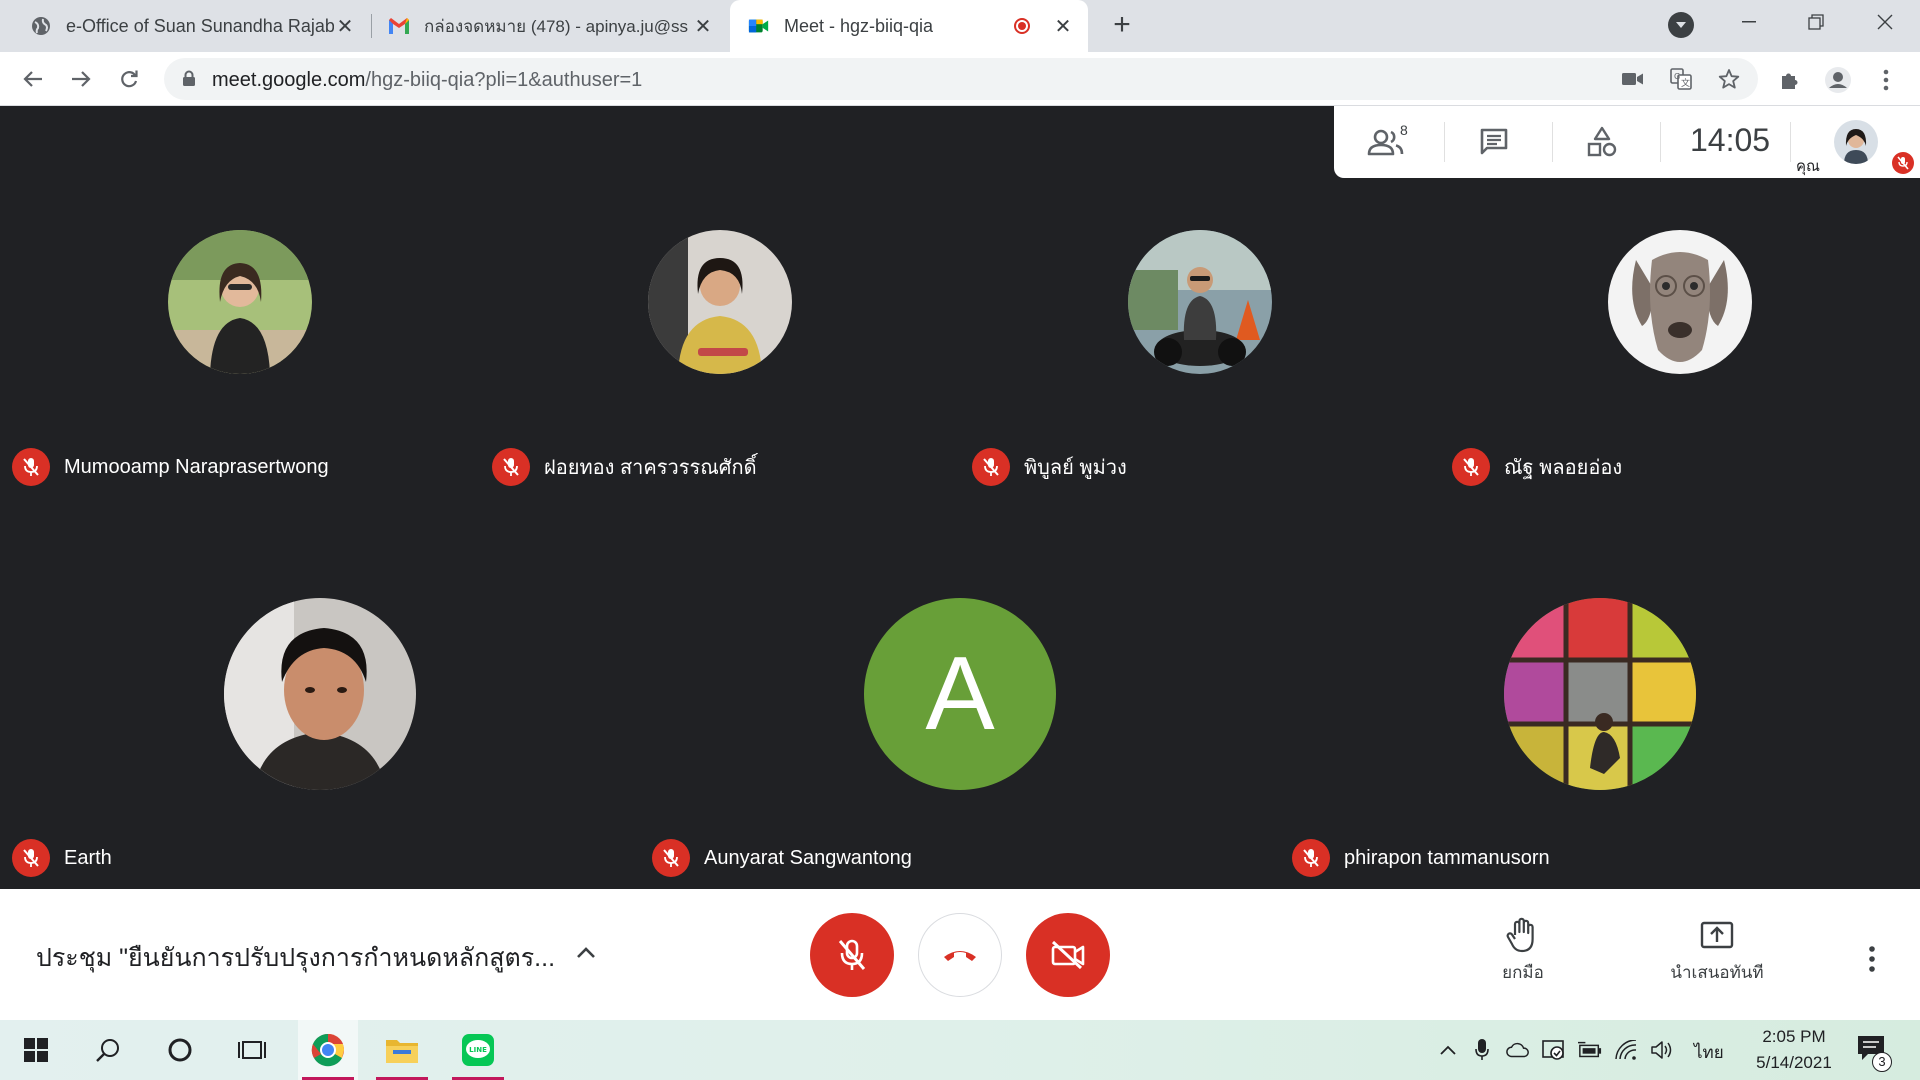 The image size is (1920, 1080). Describe the element at coordinates (1049, 467) in the screenshot. I see `participant-name-tag: พิบูลย์ พูม่วง` at that location.